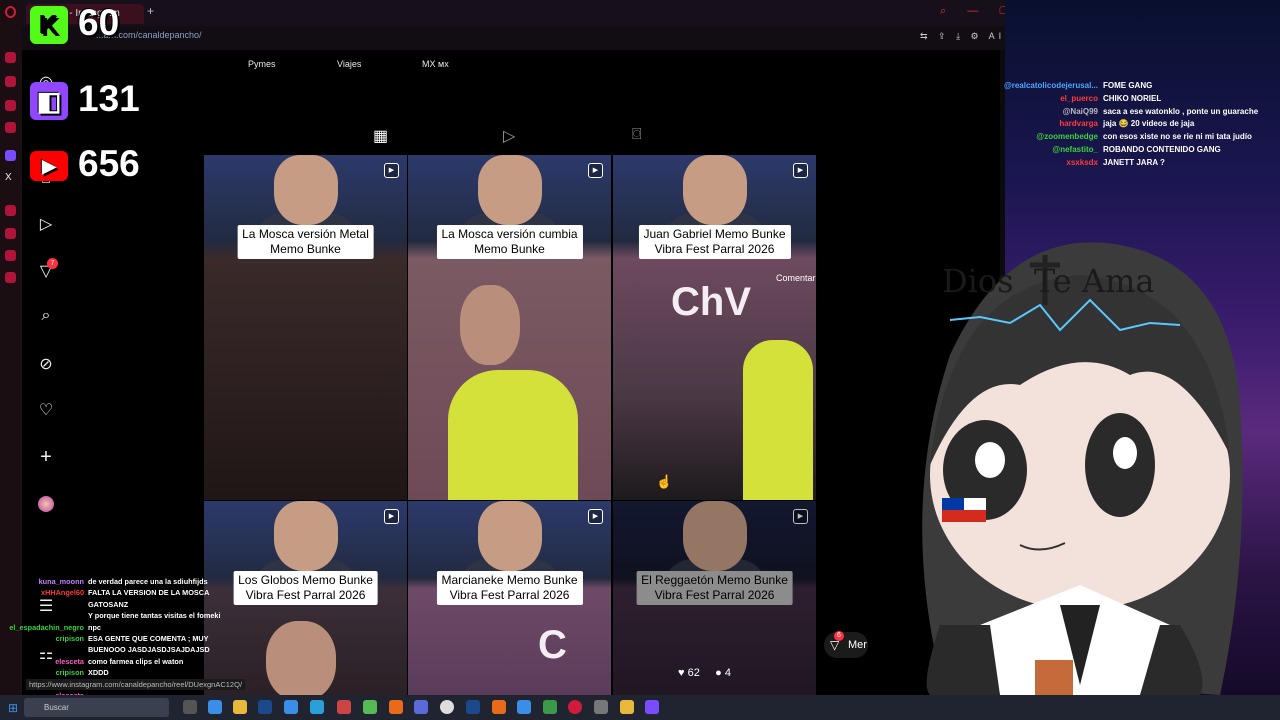 This screenshot has width=1280, height=720. I want to click on reel-tile: ▶ La Mosca versión Metal Memo Bunke, so click(305, 327).